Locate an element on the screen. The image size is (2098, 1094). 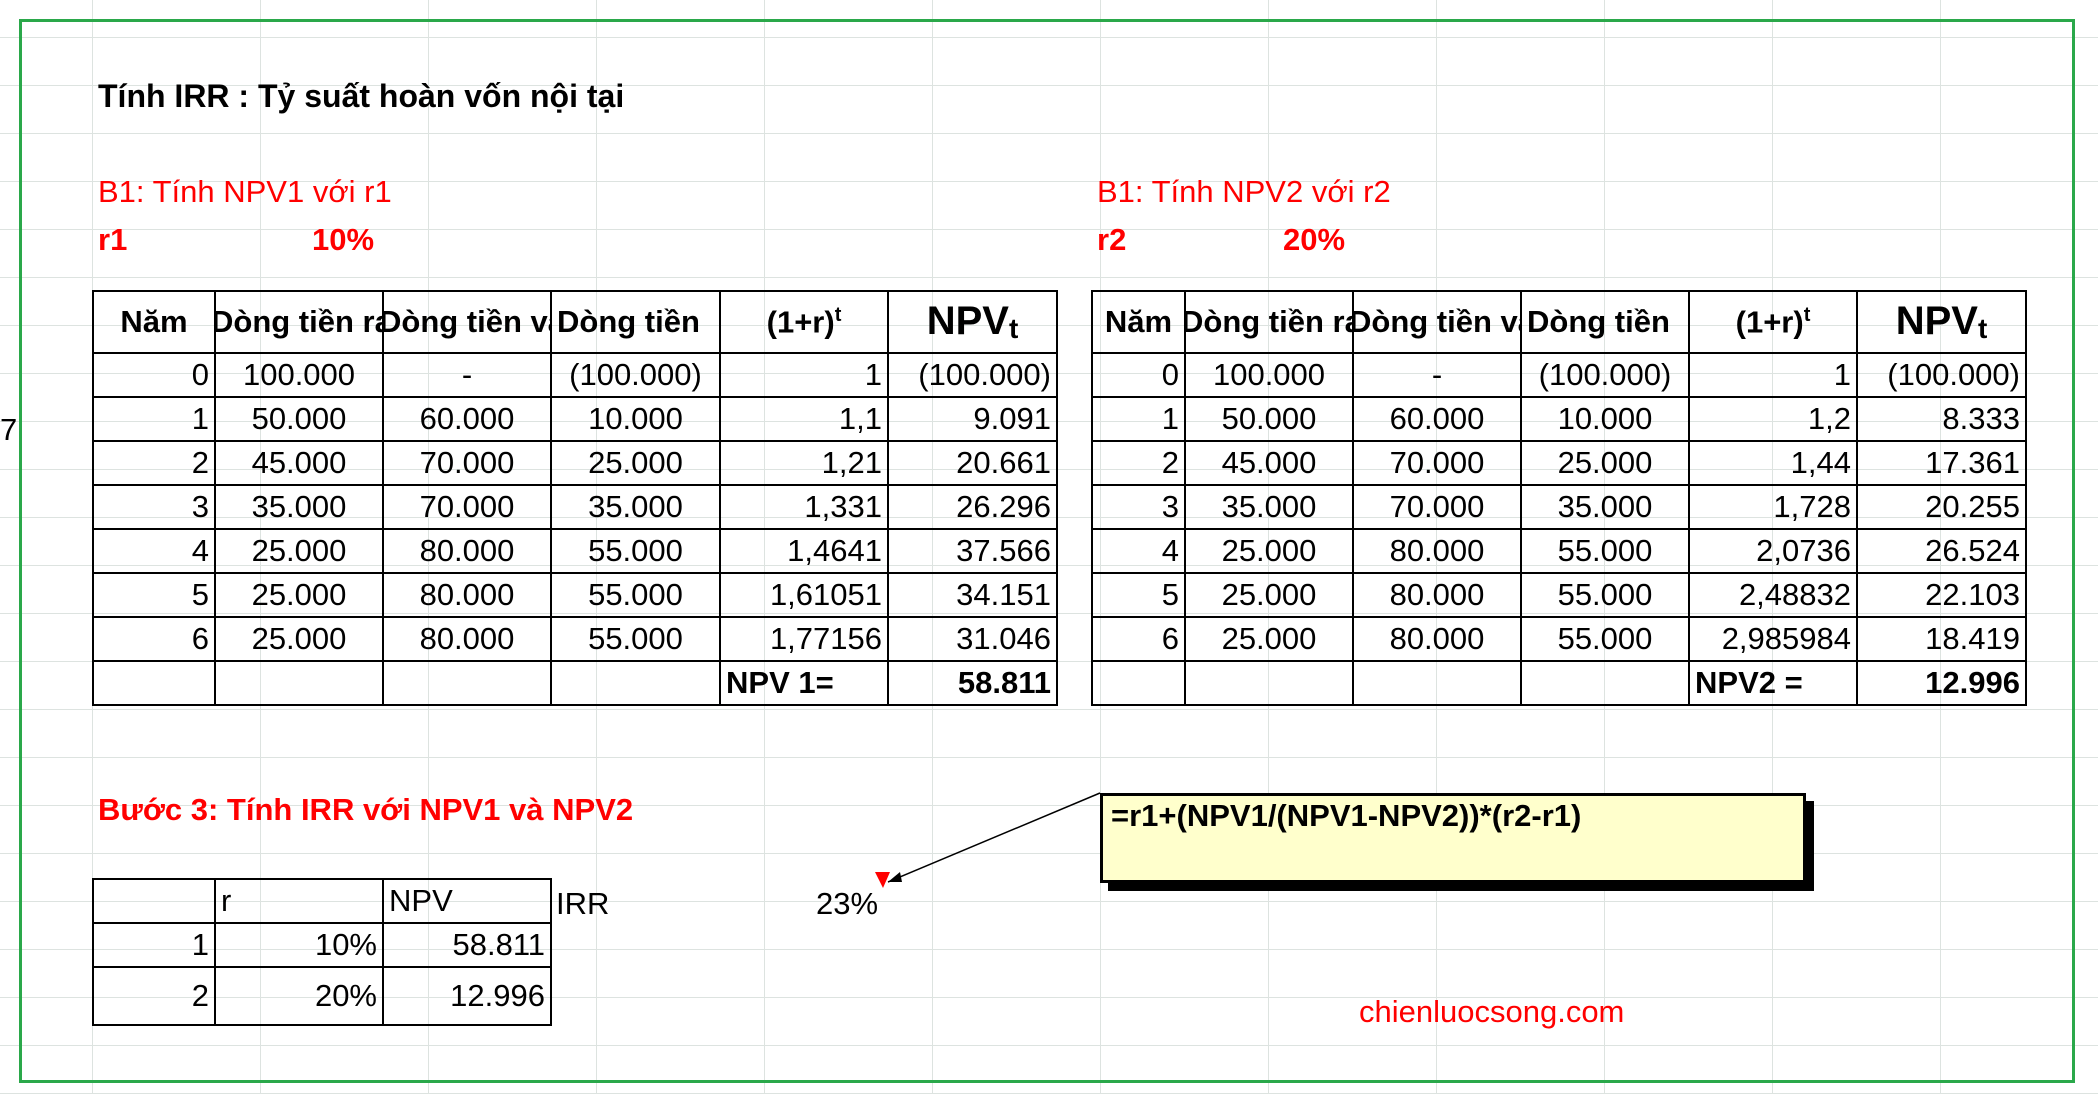
formula-comment-box: =r1+(NPV1/(NPV1-NPV2))*(r2-r1) is located at coordinates (1453, 838).